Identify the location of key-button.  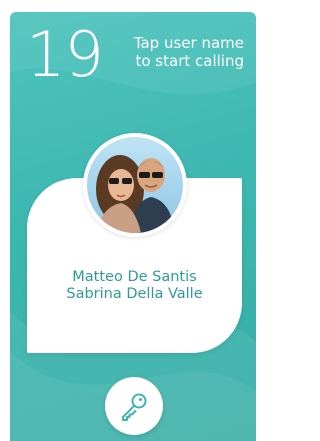
(134, 406).